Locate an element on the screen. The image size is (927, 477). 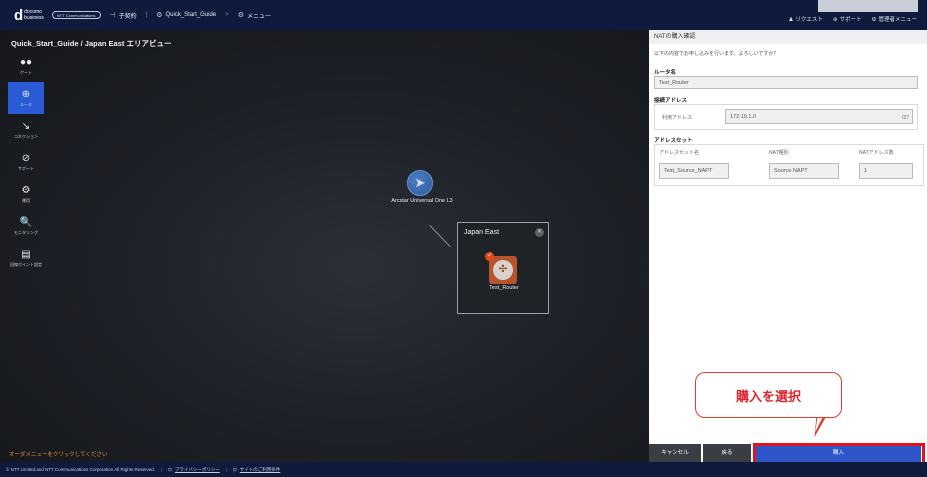
nav-subcontract-label: 子契約 is located at coordinates (127, 16).